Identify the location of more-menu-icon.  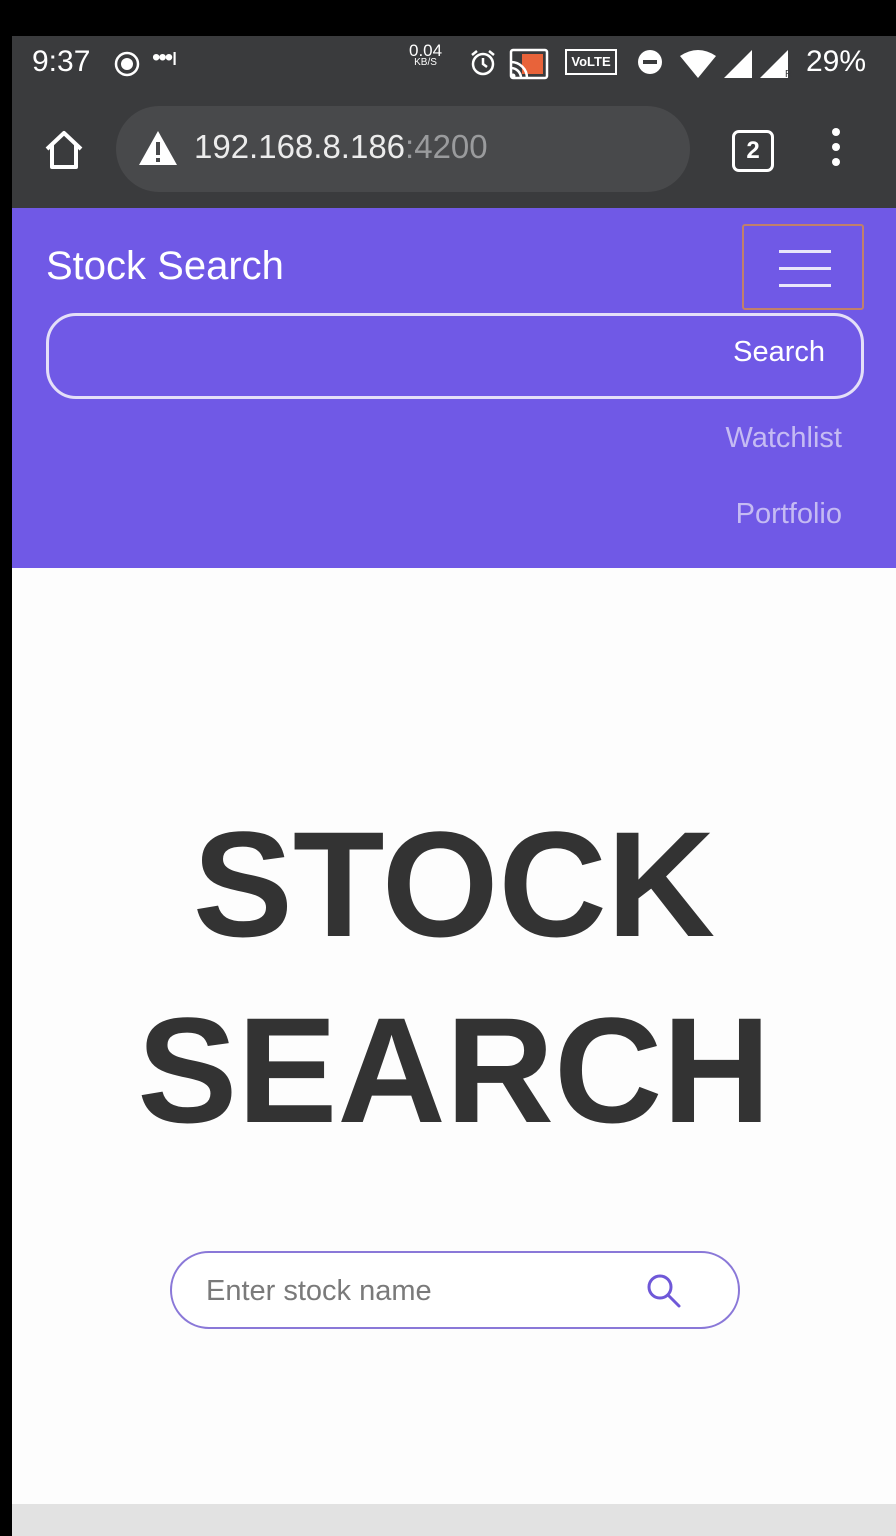
(836, 150).